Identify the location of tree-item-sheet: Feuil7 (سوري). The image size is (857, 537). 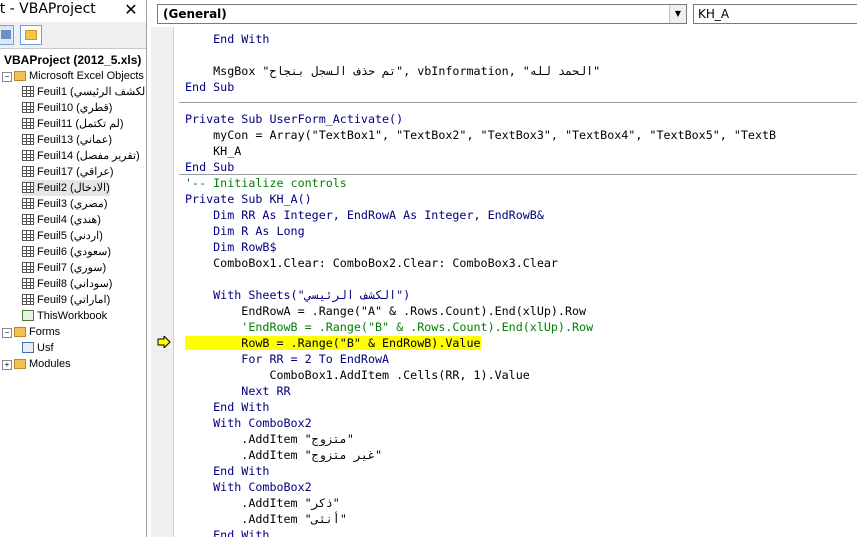
(64, 268).